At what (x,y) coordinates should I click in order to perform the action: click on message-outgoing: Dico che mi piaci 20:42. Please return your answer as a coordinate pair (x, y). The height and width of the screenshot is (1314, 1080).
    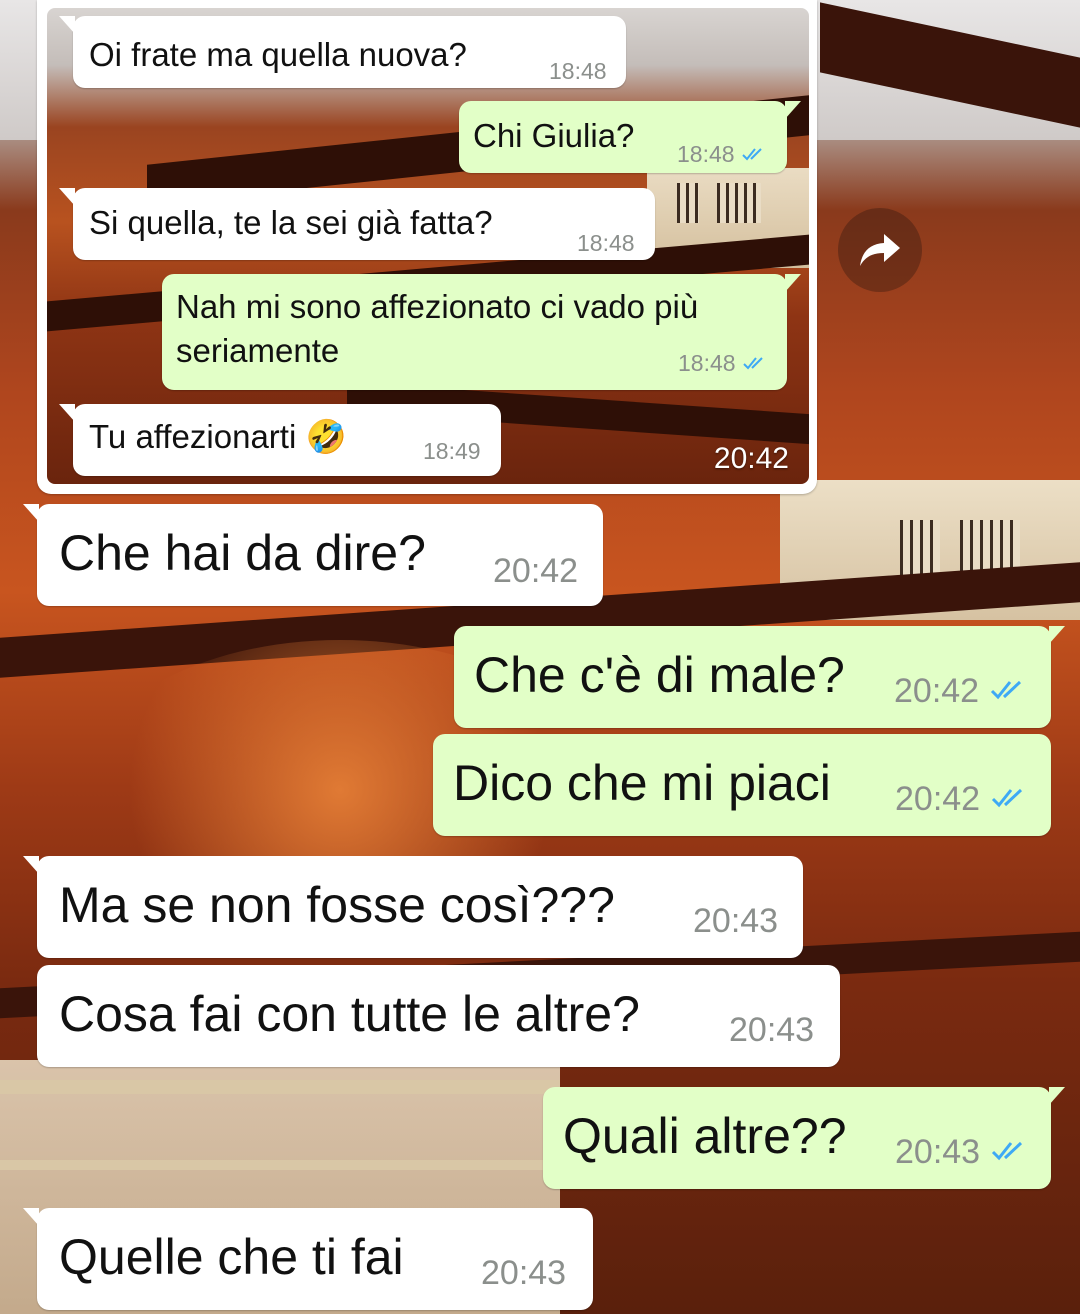
    Looking at the image, I should click on (742, 785).